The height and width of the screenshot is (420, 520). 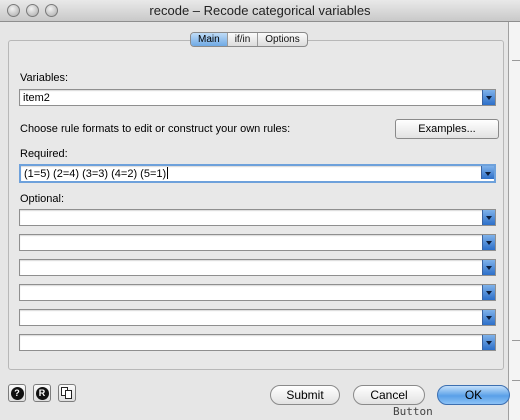 I want to click on background-window-text: Button, so click(x=413, y=411).